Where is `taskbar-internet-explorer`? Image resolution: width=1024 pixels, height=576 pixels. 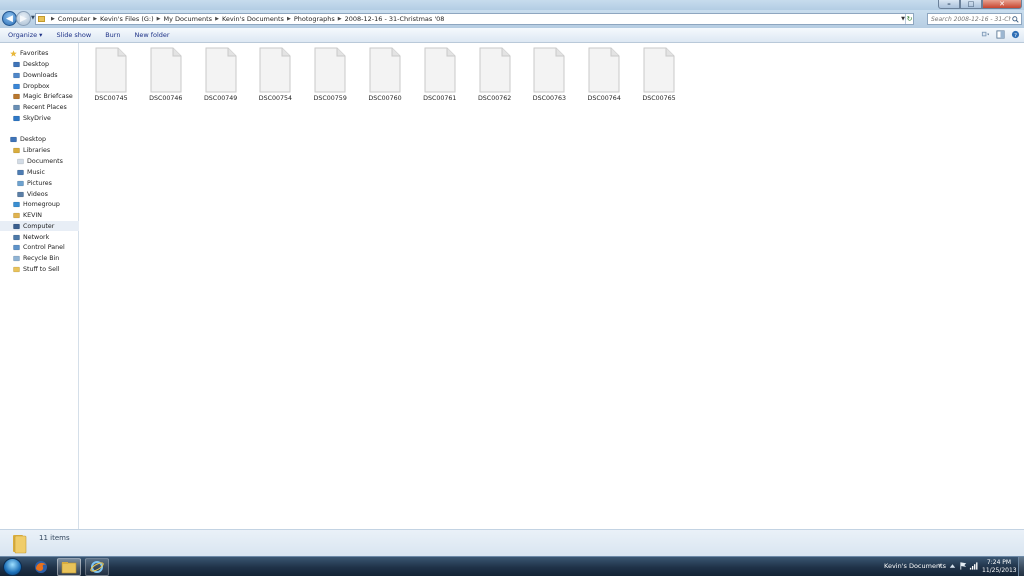 taskbar-internet-explorer is located at coordinates (97, 567).